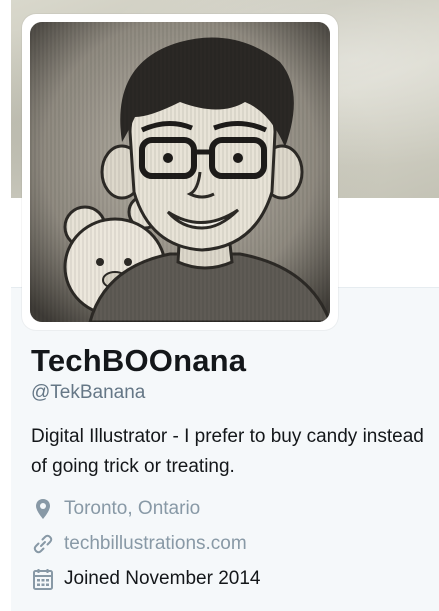 Image resolution: width=439 pixels, height=611 pixels. I want to click on map-pin-icon, so click(43, 509).